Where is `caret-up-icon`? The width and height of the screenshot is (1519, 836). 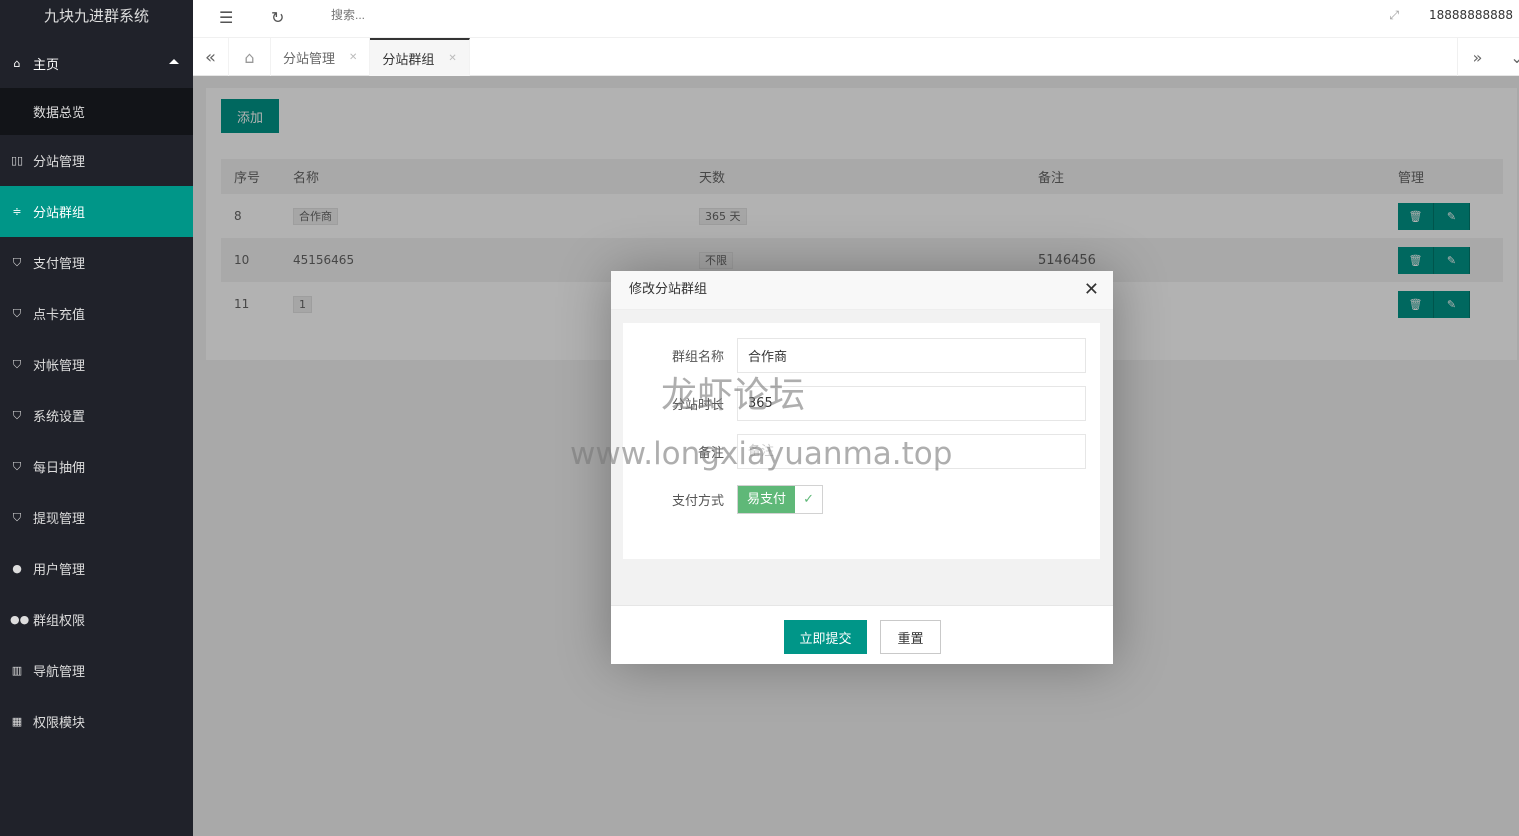
caret-up-icon is located at coordinates (174, 61).